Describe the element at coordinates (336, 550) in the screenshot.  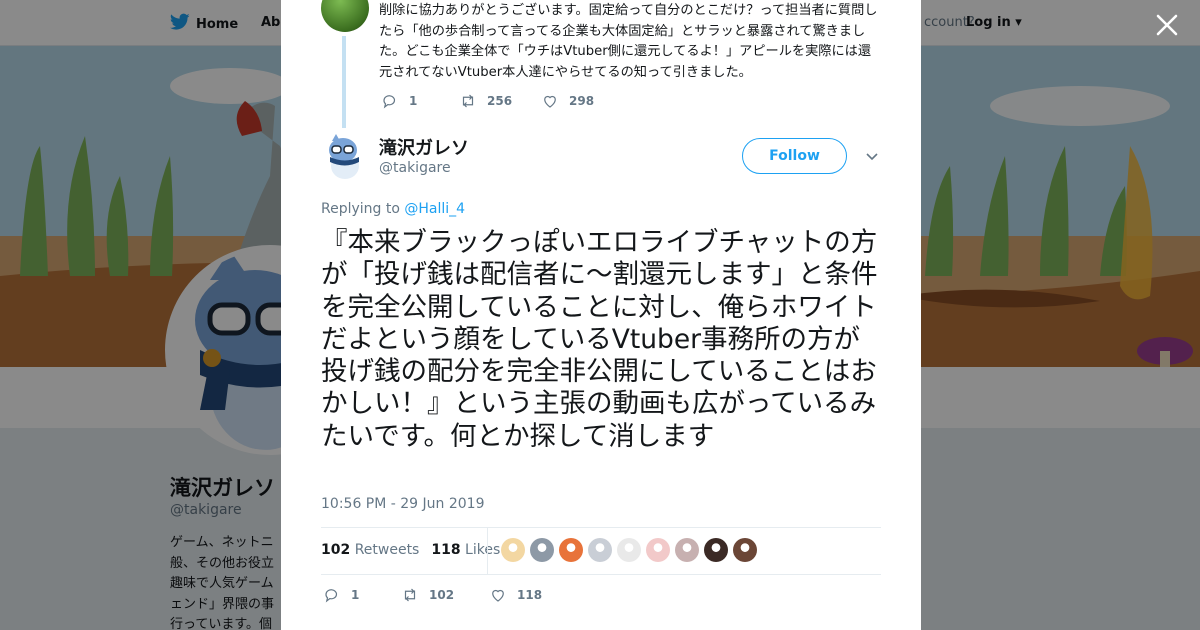
I see `retweet-count: 102` at that location.